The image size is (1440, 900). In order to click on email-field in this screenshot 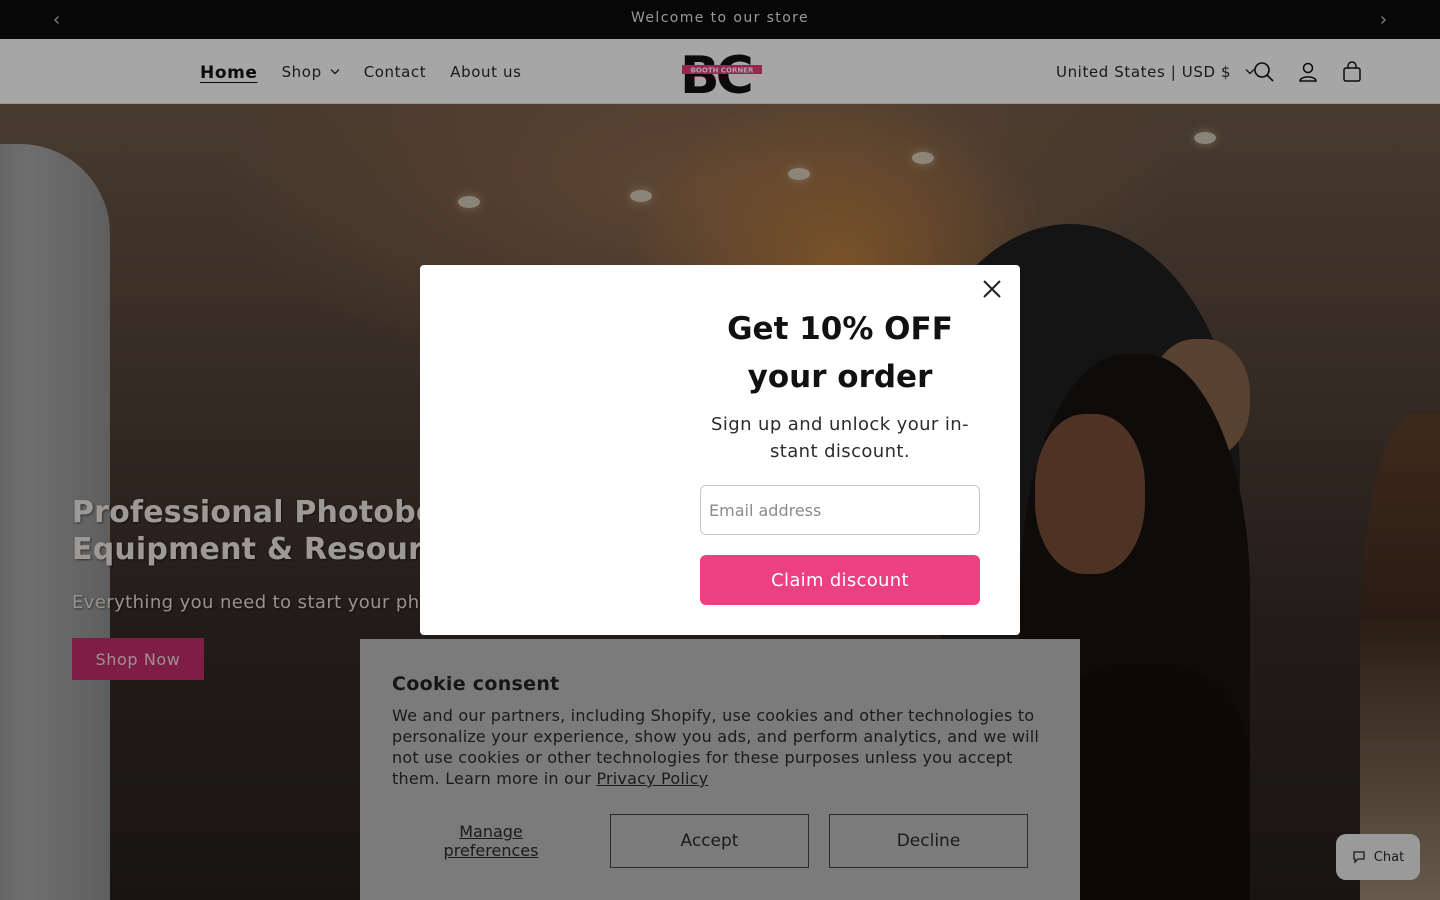, I will do `click(840, 510)`.